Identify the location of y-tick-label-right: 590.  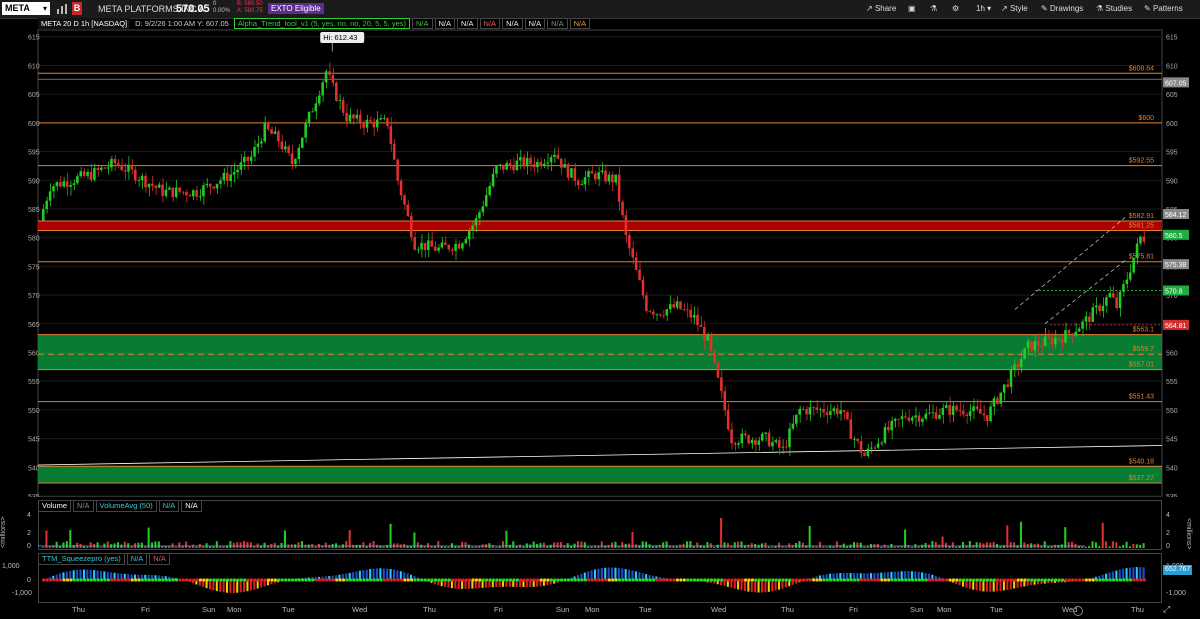
(1172, 181).